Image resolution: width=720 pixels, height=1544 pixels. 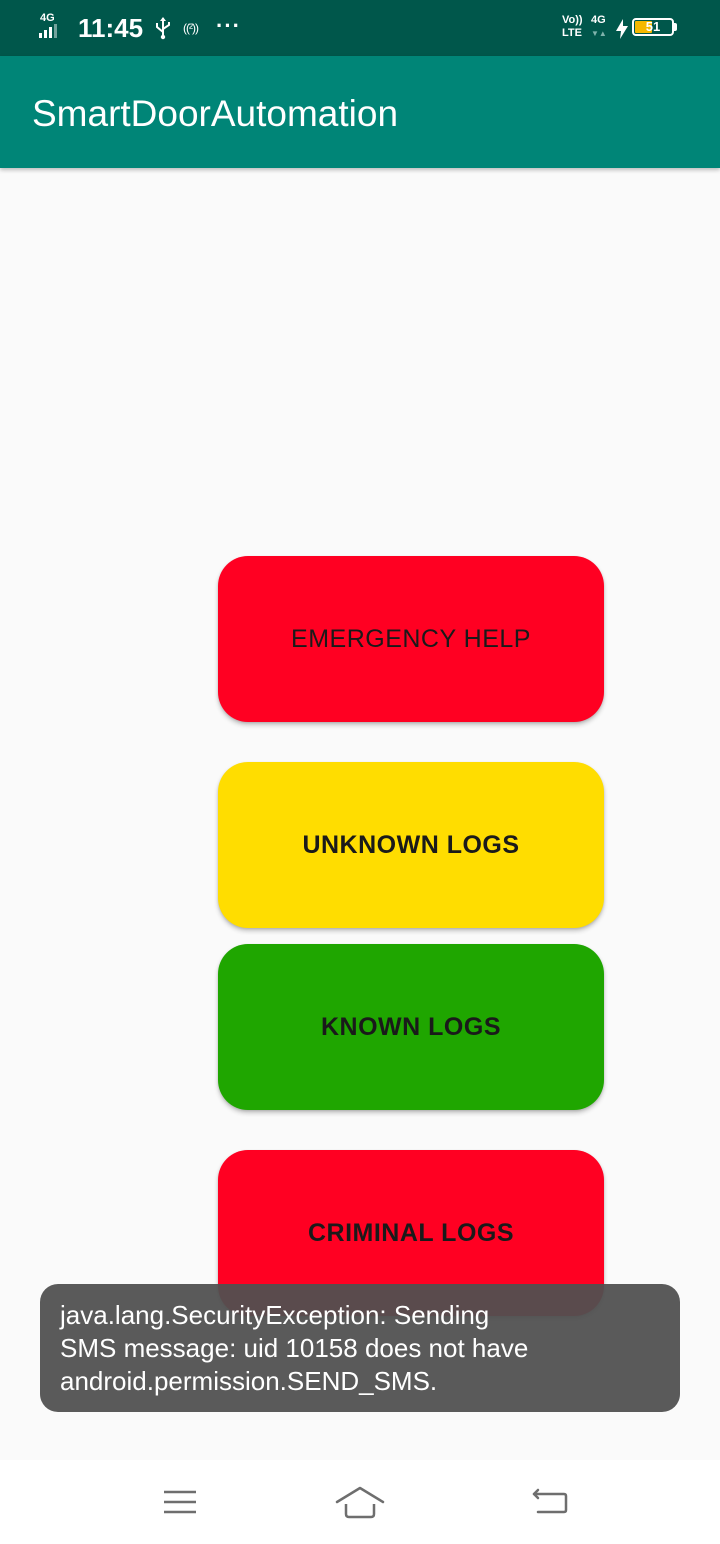 What do you see at coordinates (294, 1348) in the screenshot?
I see `toast-line: SMS message: uid 10158 does not have` at bounding box center [294, 1348].